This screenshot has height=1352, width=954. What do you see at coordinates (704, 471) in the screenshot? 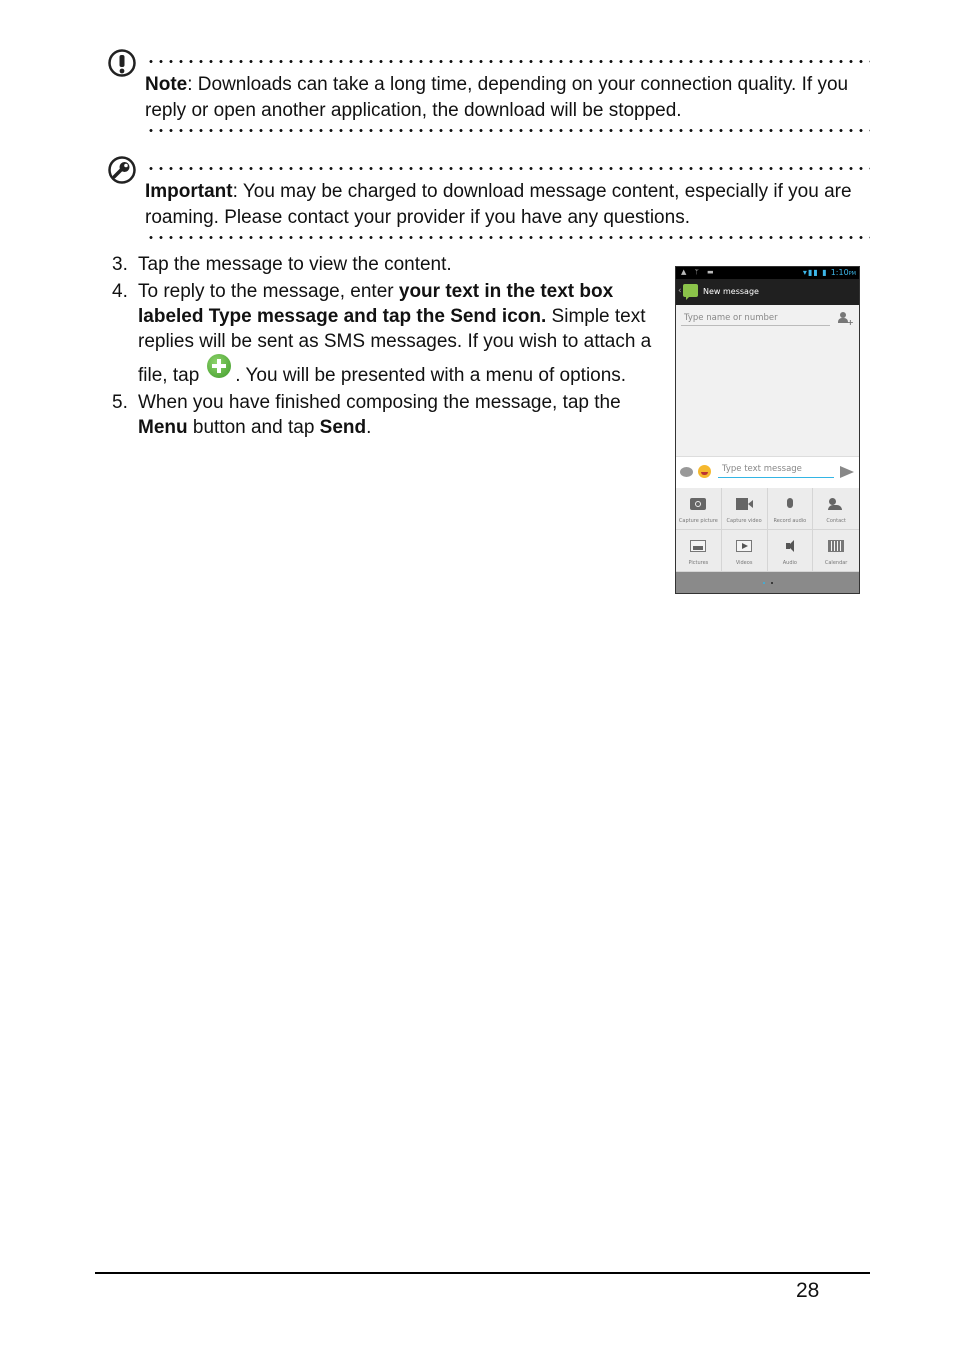
I see `smiley-icon` at bounding box center [704, 471].